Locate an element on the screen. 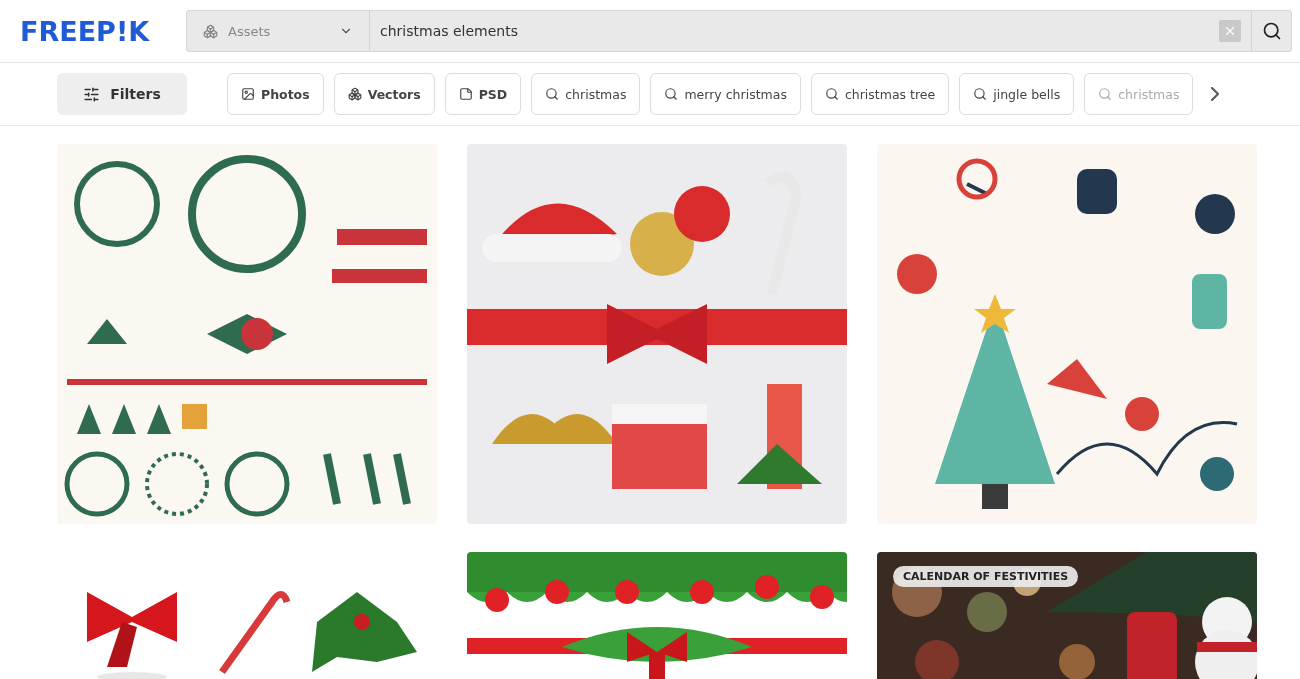 This screenshot has width=1300, height=679. category-chip: Photos is located at coordinates (275, 94).